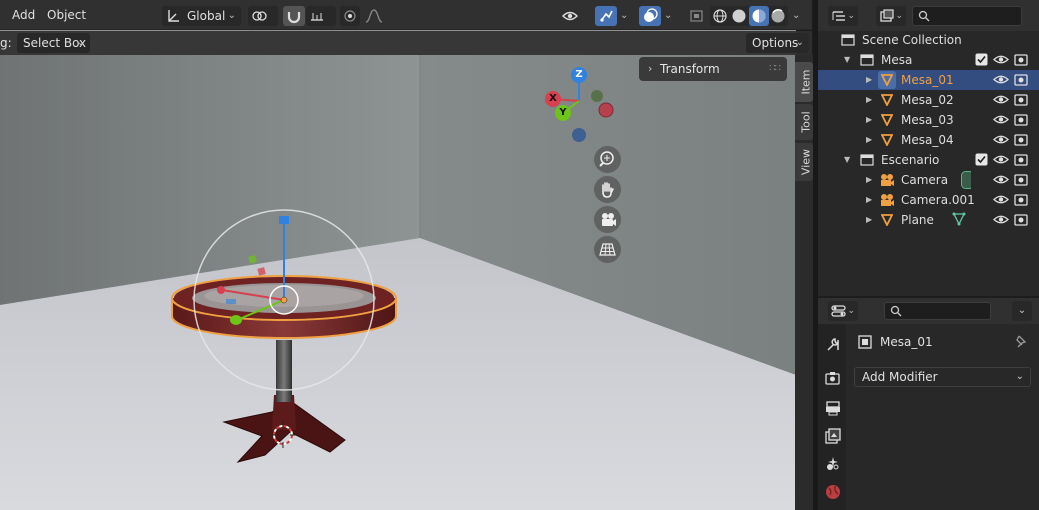 The image size is (1039, 510). What do you see at coordinates (928, 220) in the screenshot?
I see `list-item: ▶ Plane` at bounding box center [928, 220].